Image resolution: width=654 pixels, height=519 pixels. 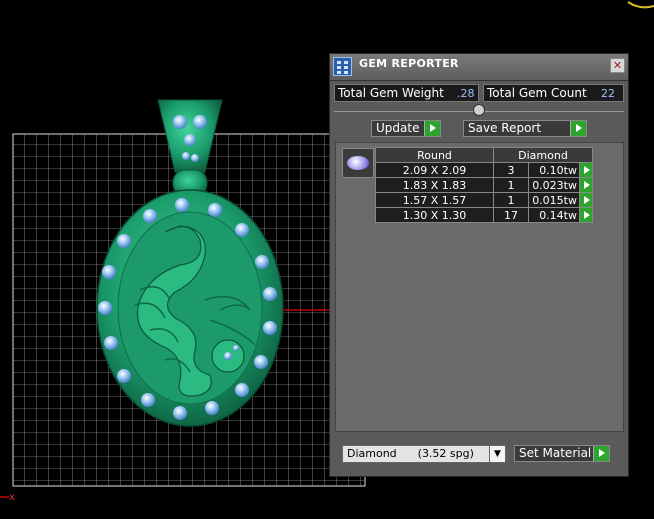 What do you see at coordinates (543, 155) in the screenshot?
I see `header-material: Diamond` at bounding box center [543, 155].